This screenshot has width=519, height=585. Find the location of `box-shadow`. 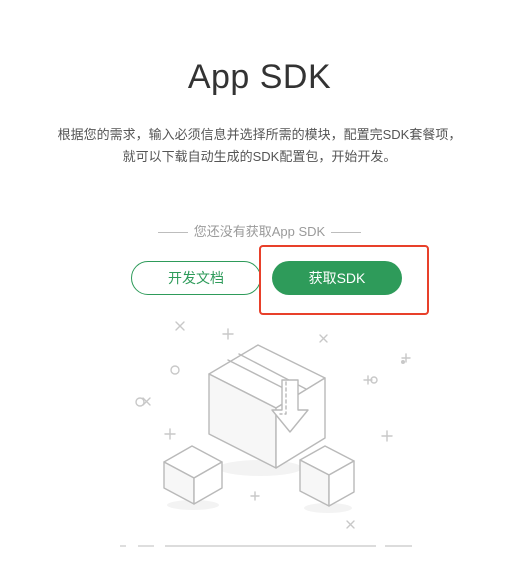

box-shadow is located at coordinates (260, 468).